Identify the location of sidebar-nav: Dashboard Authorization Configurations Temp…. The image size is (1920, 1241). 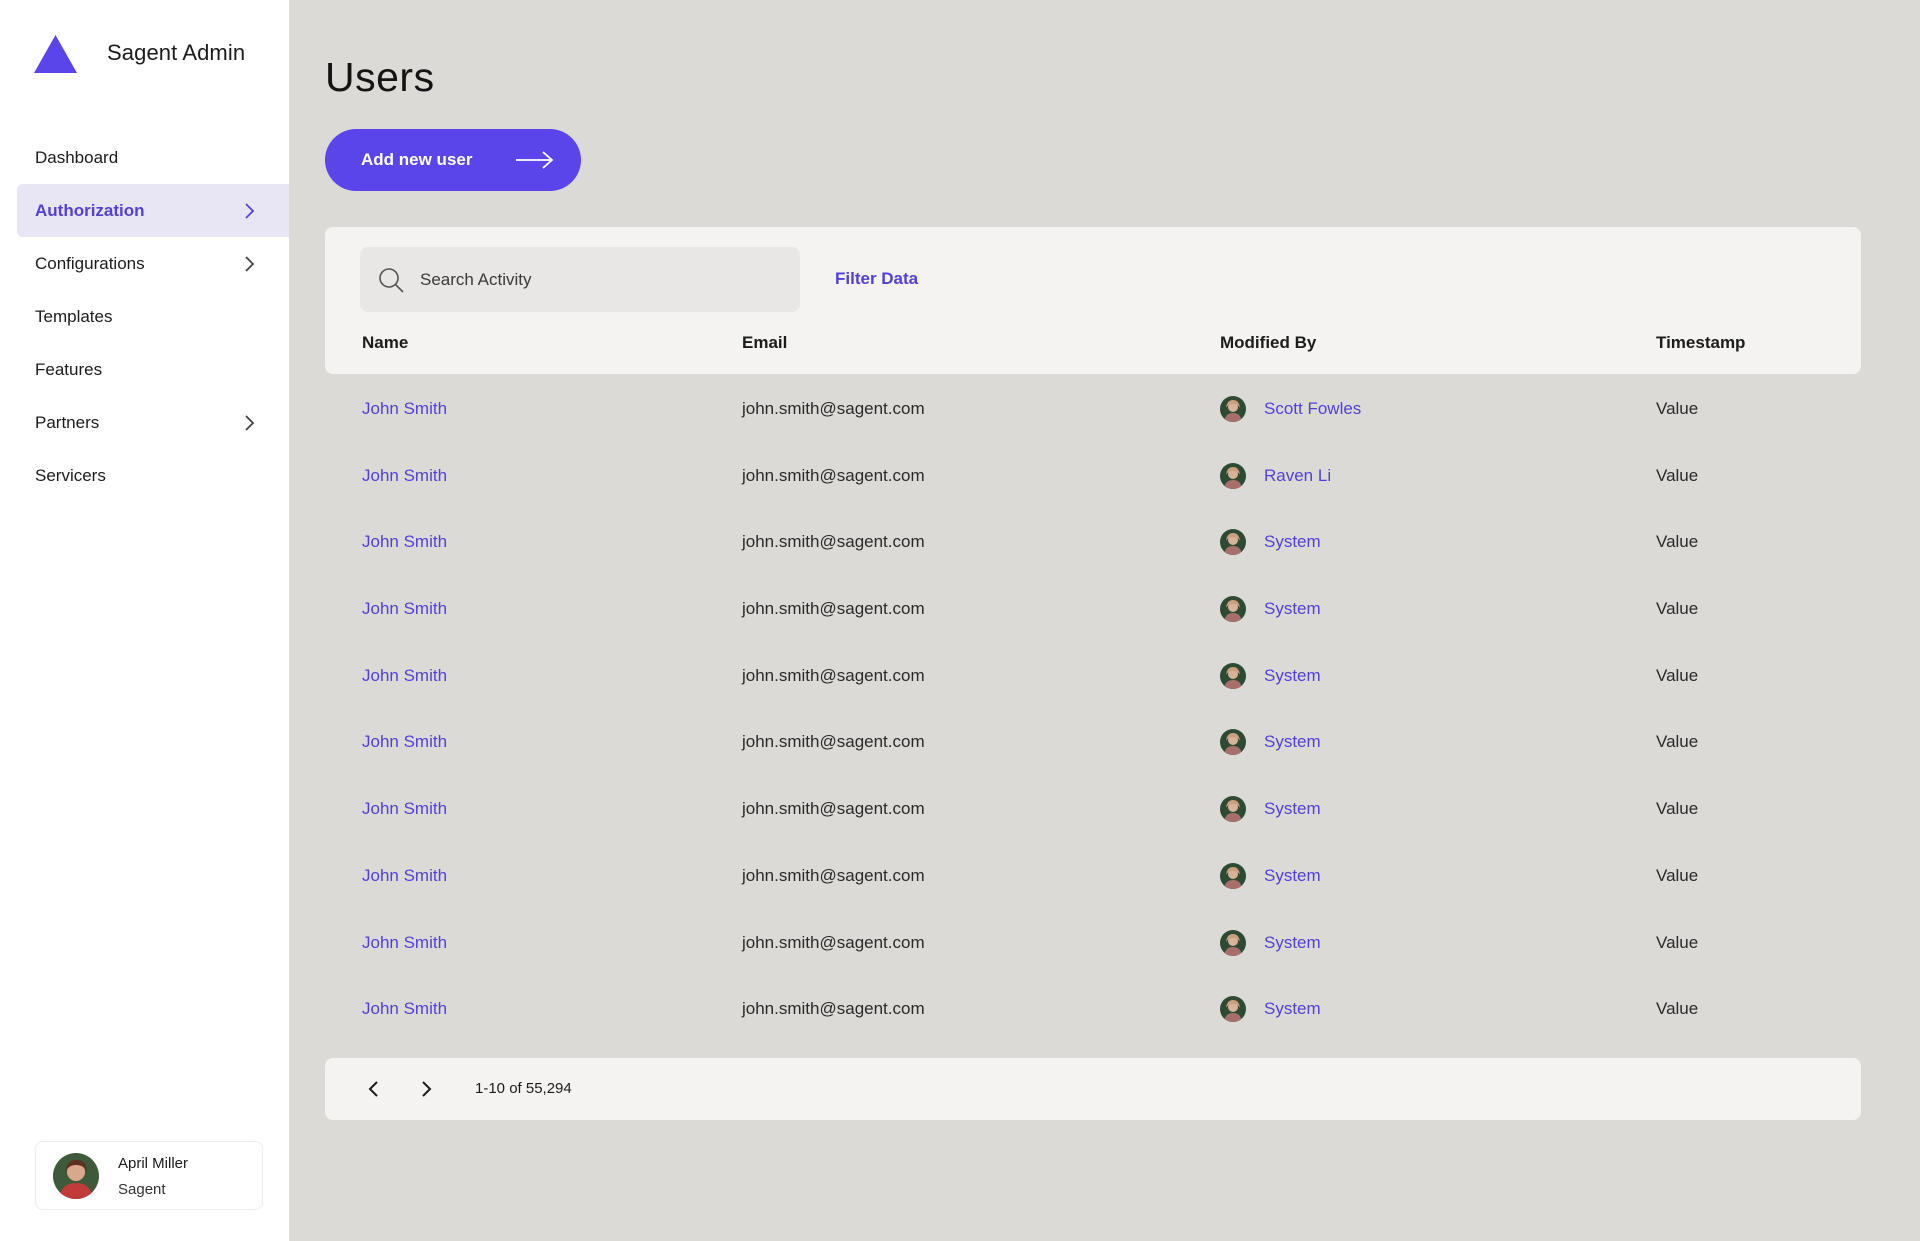
(153, 316).